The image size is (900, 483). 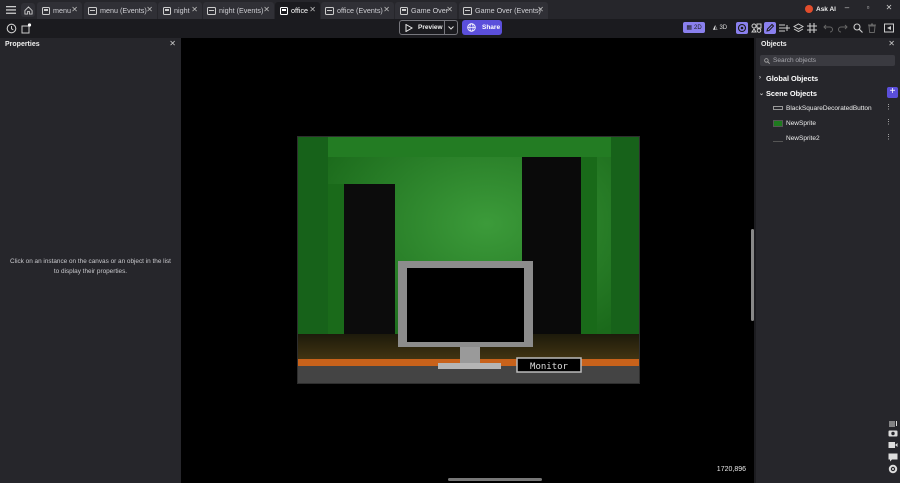 What do you see at coordinates (872, 28) in the screenshot?
I see `trash-icon` at bounding box center [872, 28].